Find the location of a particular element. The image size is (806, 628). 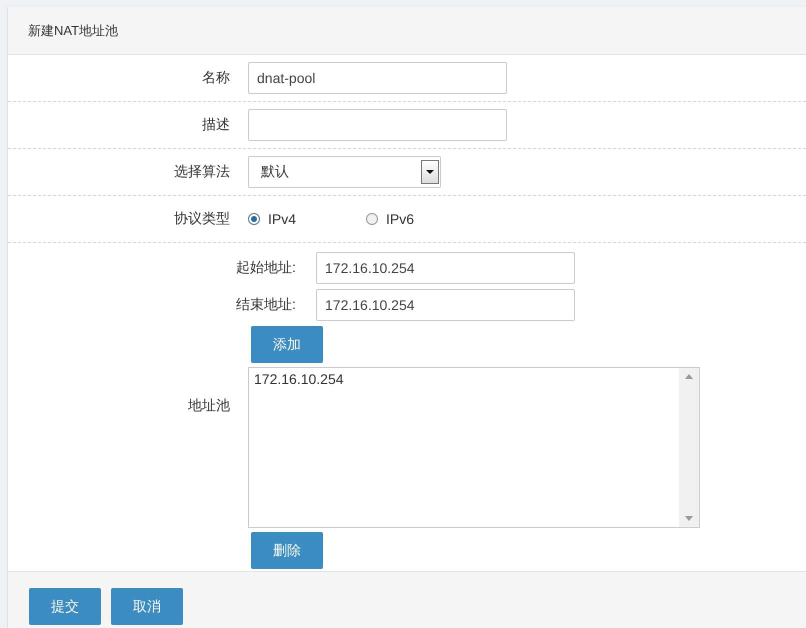

name-field: dnat-pool is located at coordinates (377, 78).